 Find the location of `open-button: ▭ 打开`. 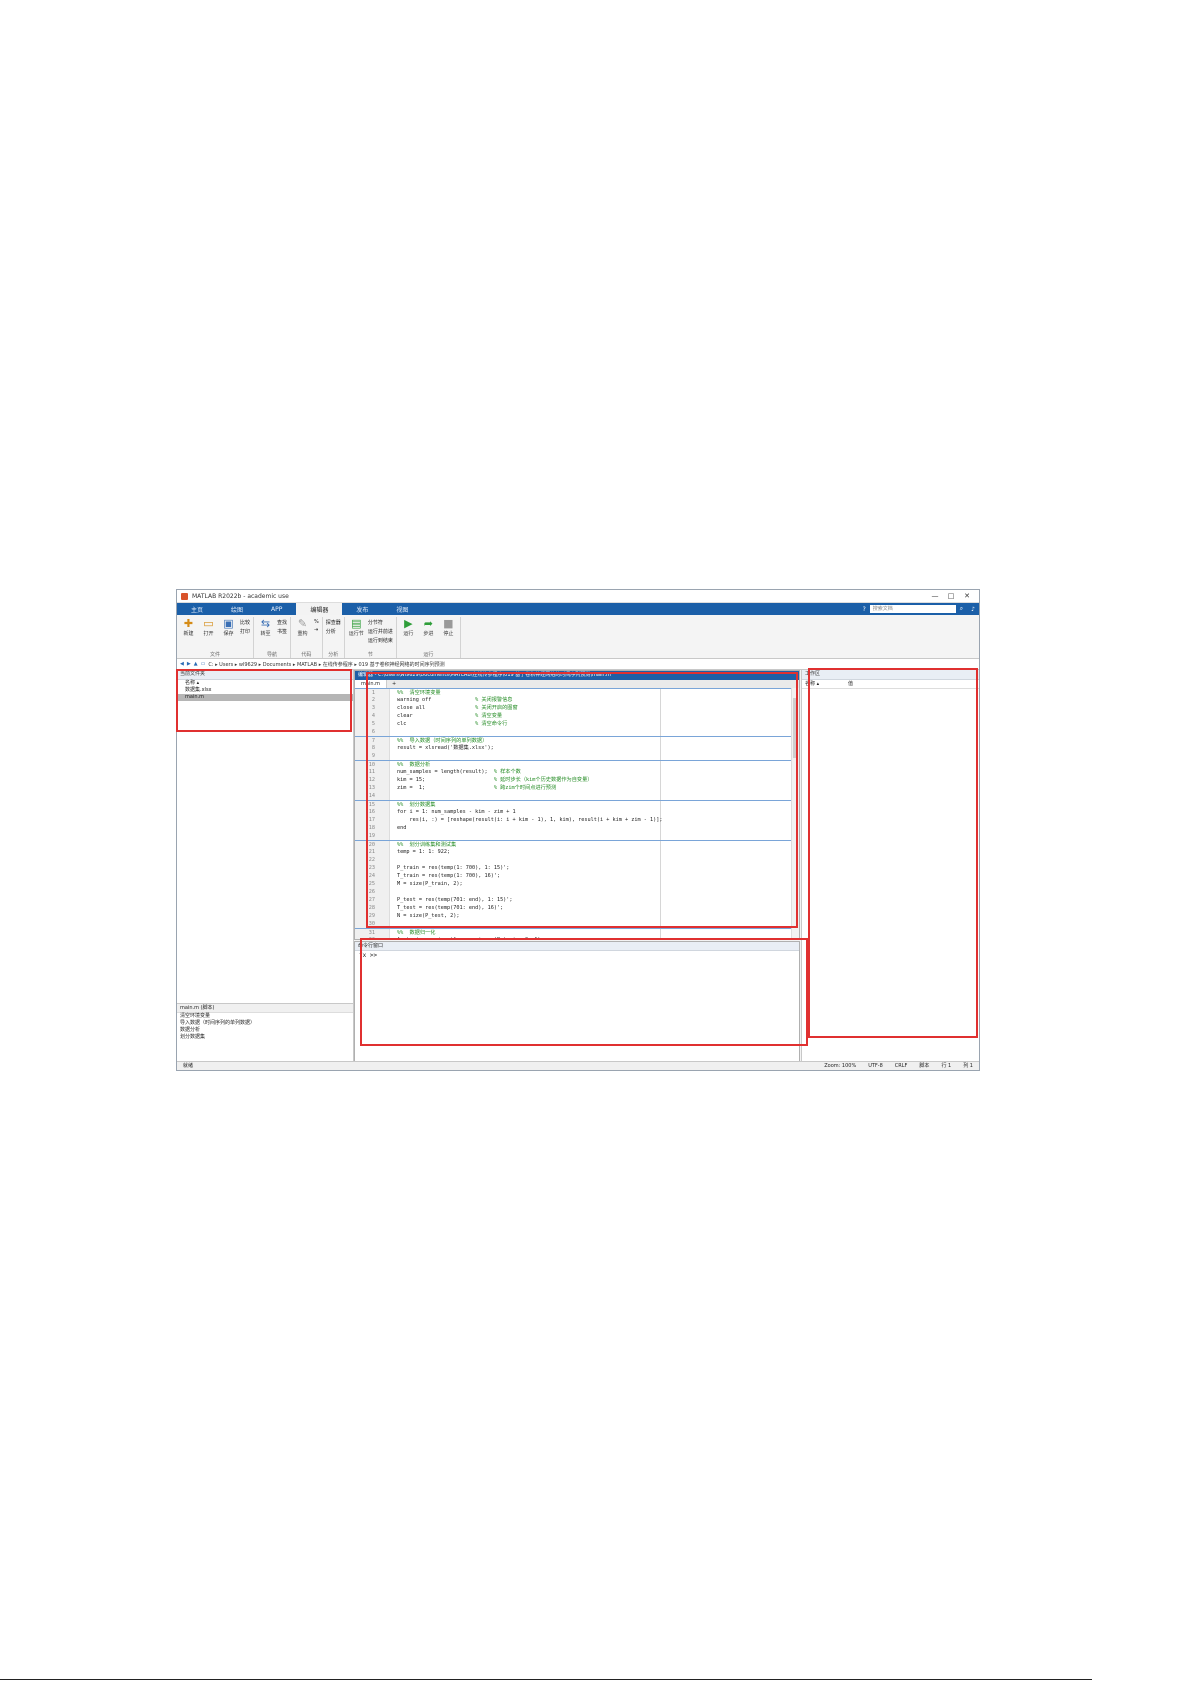

open-button: ▭ 打开 is located at coordinates (208, 634).